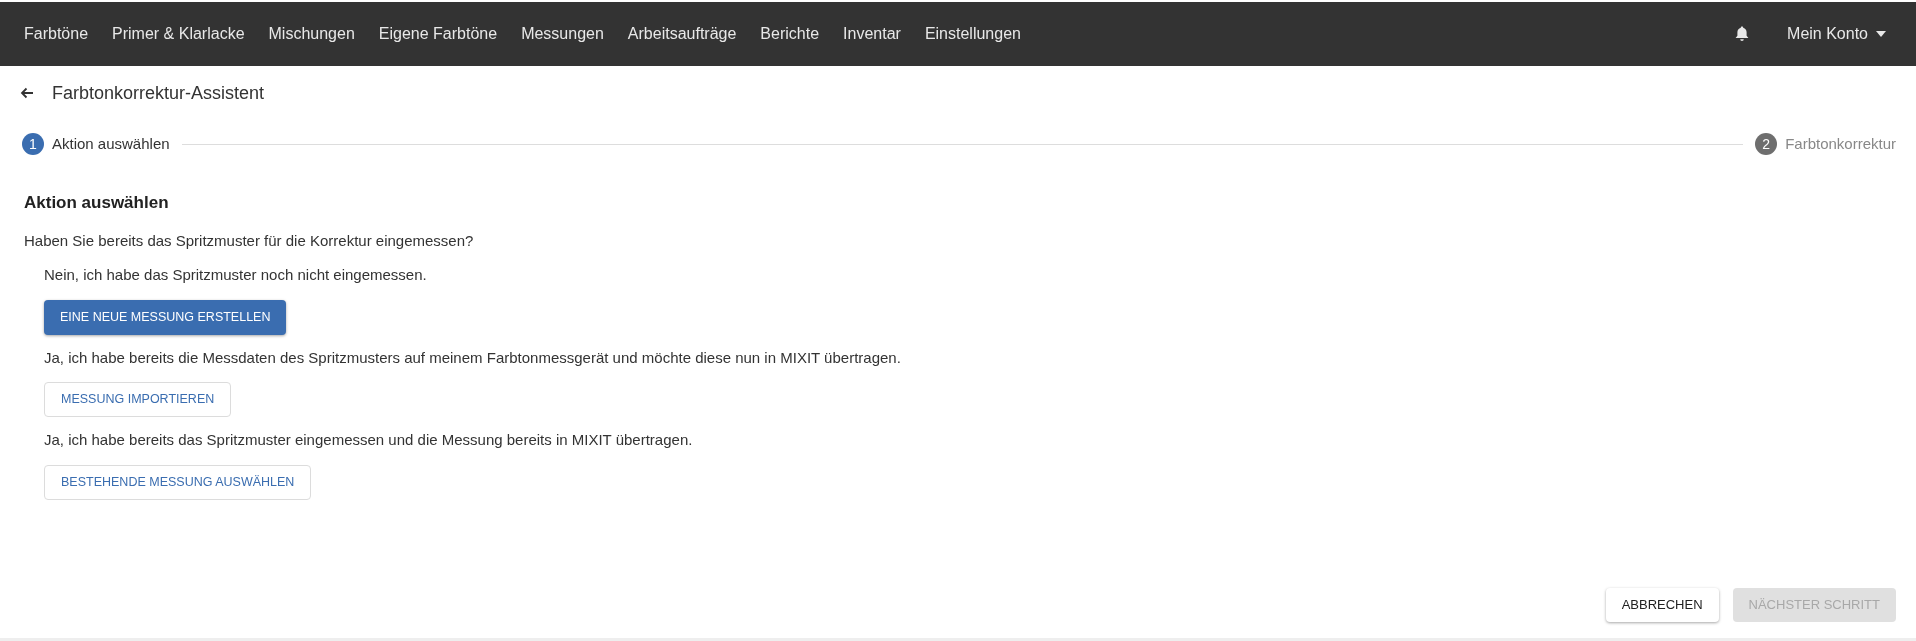 This screenshot has width=1916, height=641. I want to click on action-button: EINE NEUE MESSUNG ERSTELLEN, so click(165, 317).